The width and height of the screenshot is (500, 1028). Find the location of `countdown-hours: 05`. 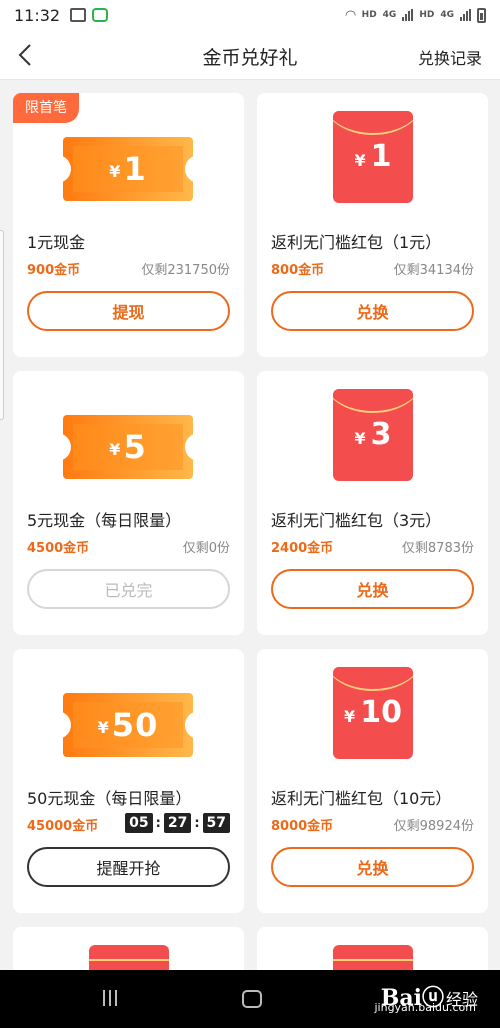

countdown-hours: 05 is located at coordinates (139, 823).